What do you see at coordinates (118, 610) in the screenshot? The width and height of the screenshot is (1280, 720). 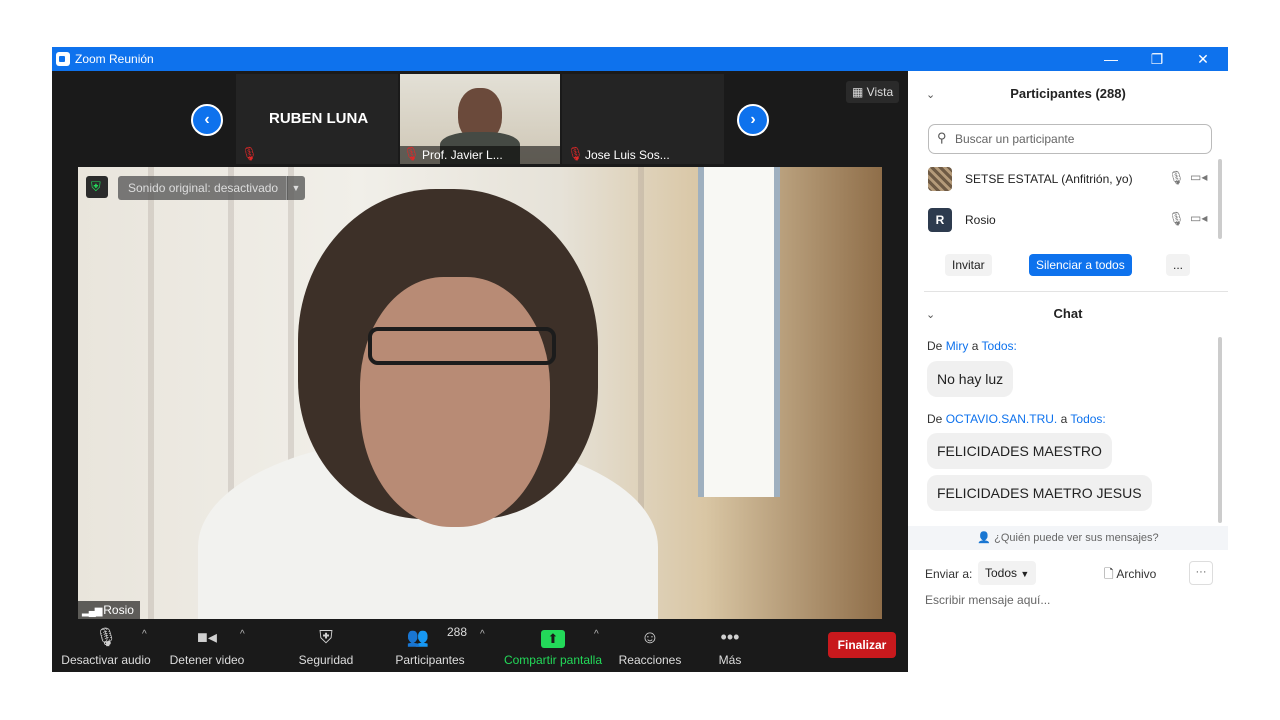 I see `speaker-name: Rosio` at bounding box center [118, 610].